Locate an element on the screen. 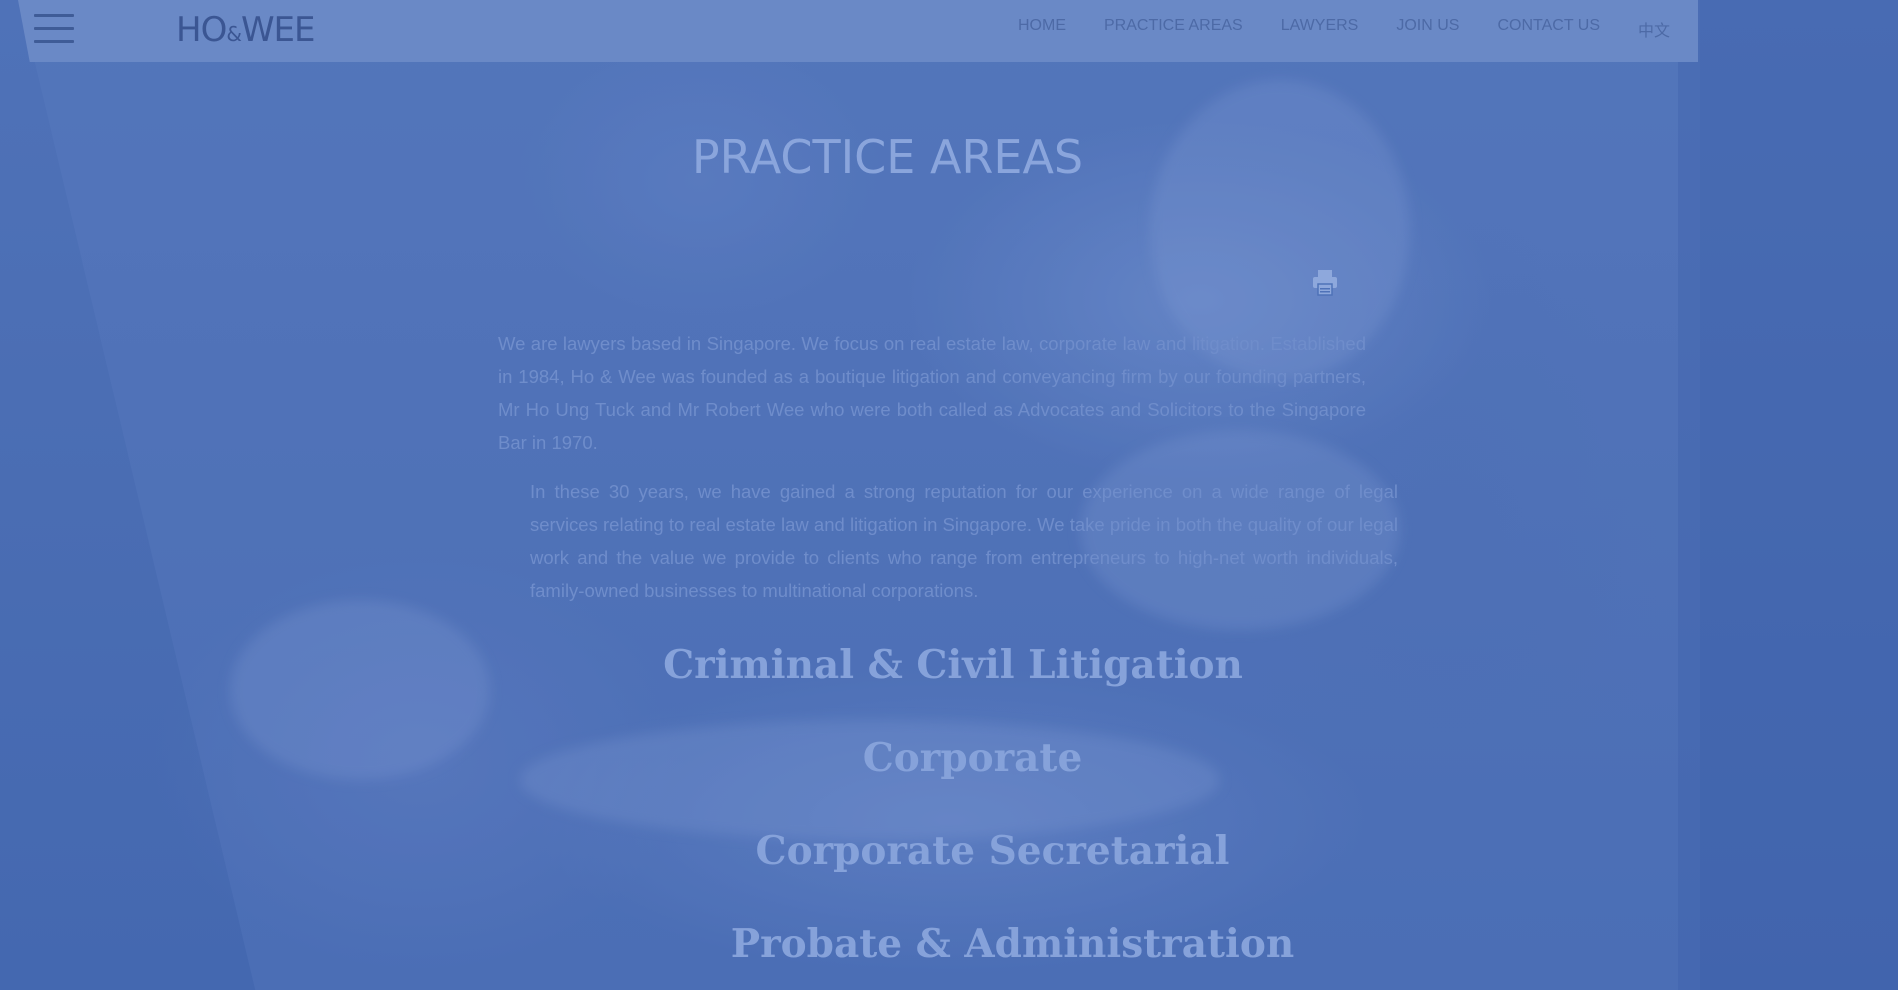 This screenshot has width=1898, height=990. site-logo: HO&WEE is located at coordinates (246, 32).